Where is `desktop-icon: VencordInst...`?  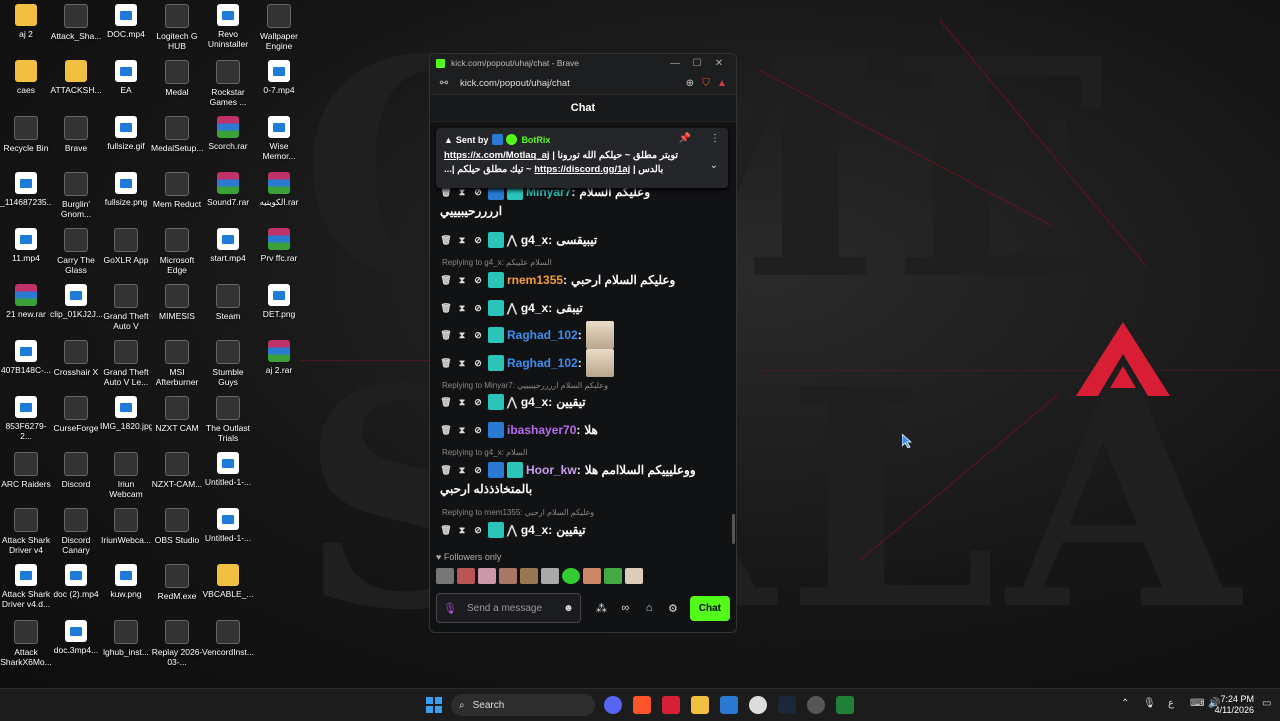 desktop-icon: VencordInst... is located at coordinates (228, 638).